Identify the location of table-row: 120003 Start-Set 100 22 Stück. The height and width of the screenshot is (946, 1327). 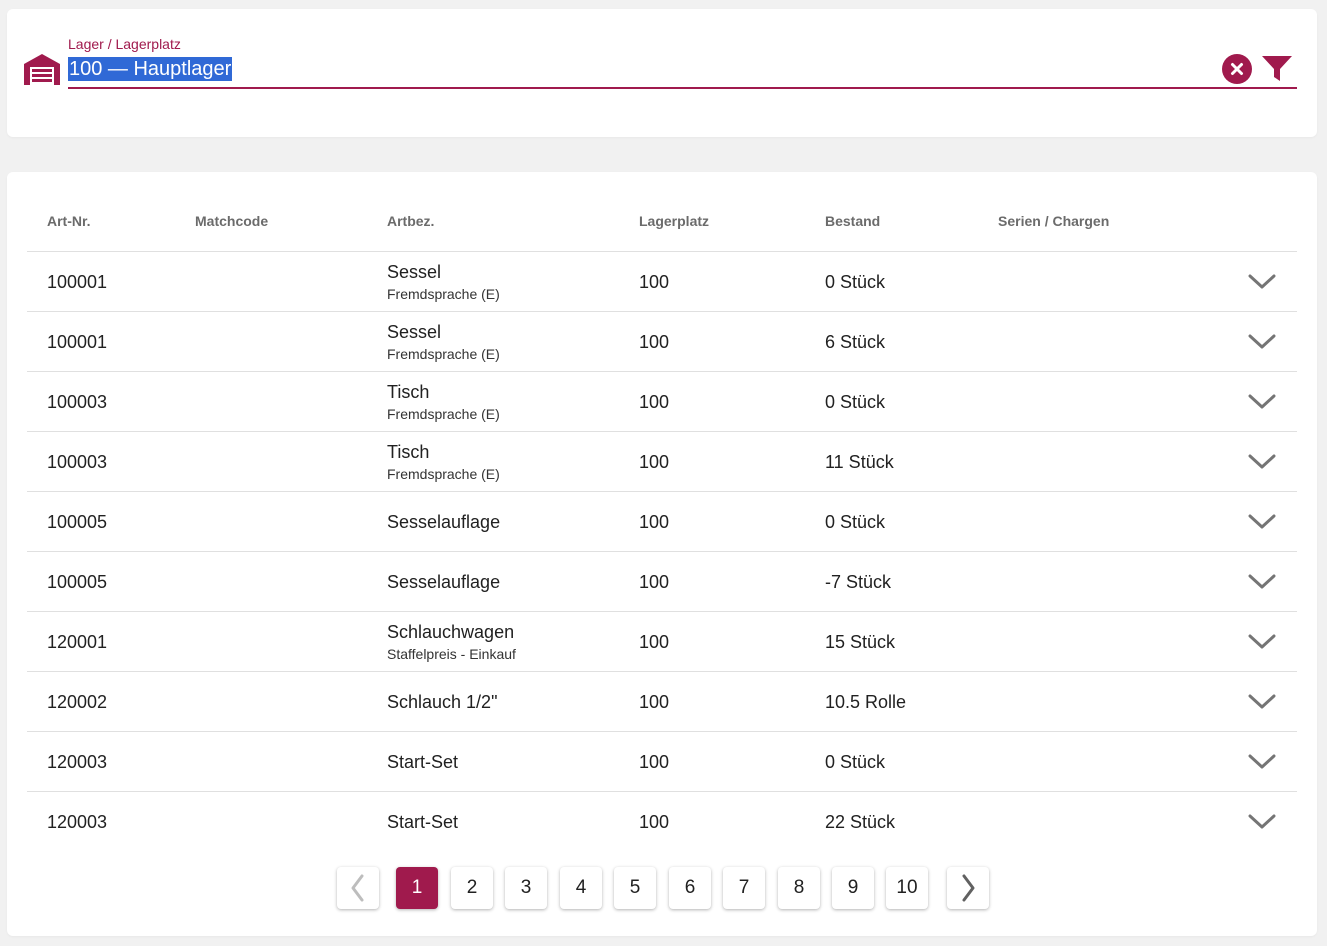
(662, 822).